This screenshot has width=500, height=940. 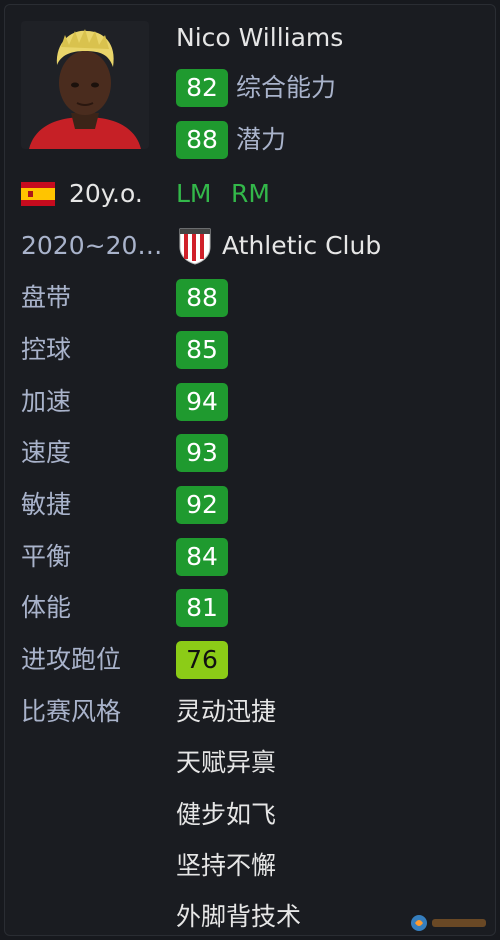 What do you see at coordinates (226, 762) in the screenshot?
I see `play-style-item: 天赋异禀` at bounding box center [226, 762].